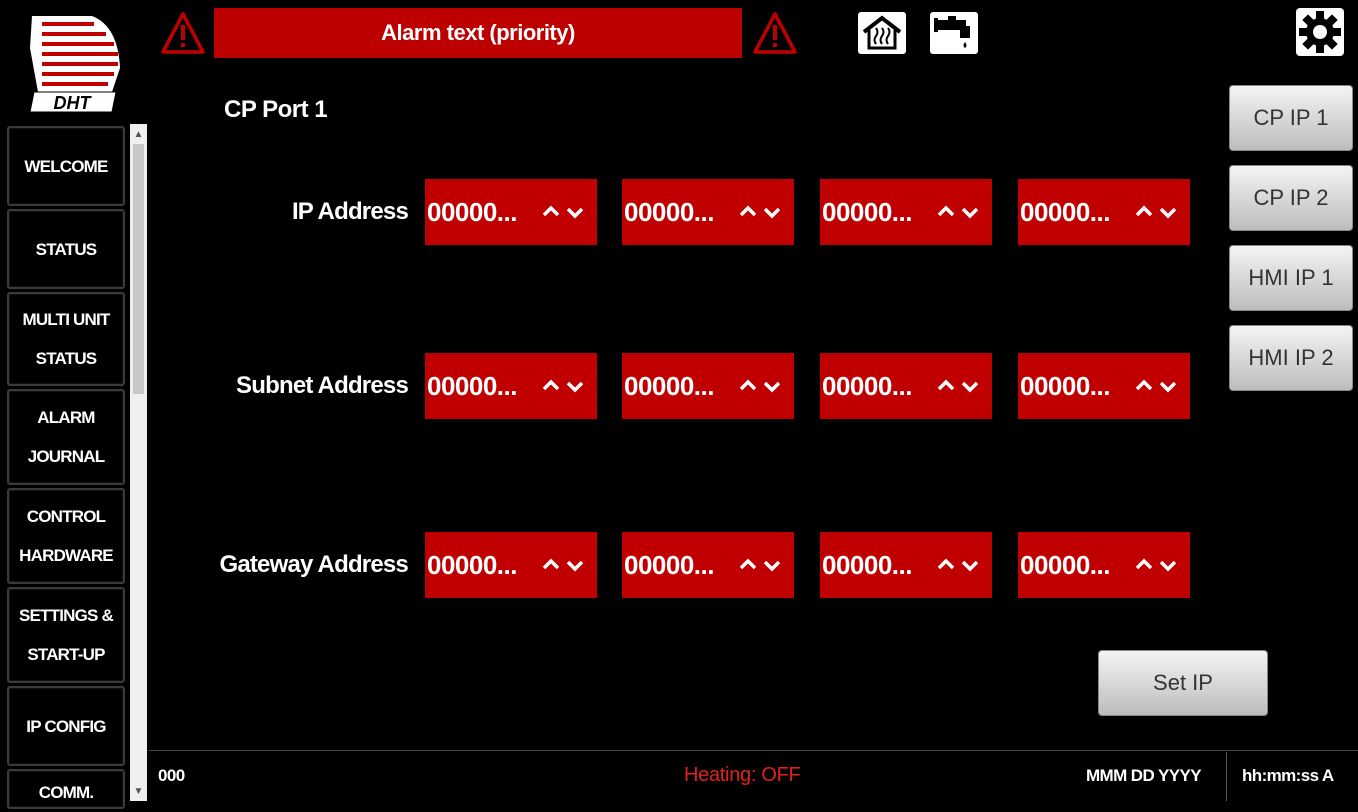 Image resolution: width=1358 pixels, height=812 pixels. I want to click on faucet-icon, so click(954, 33).